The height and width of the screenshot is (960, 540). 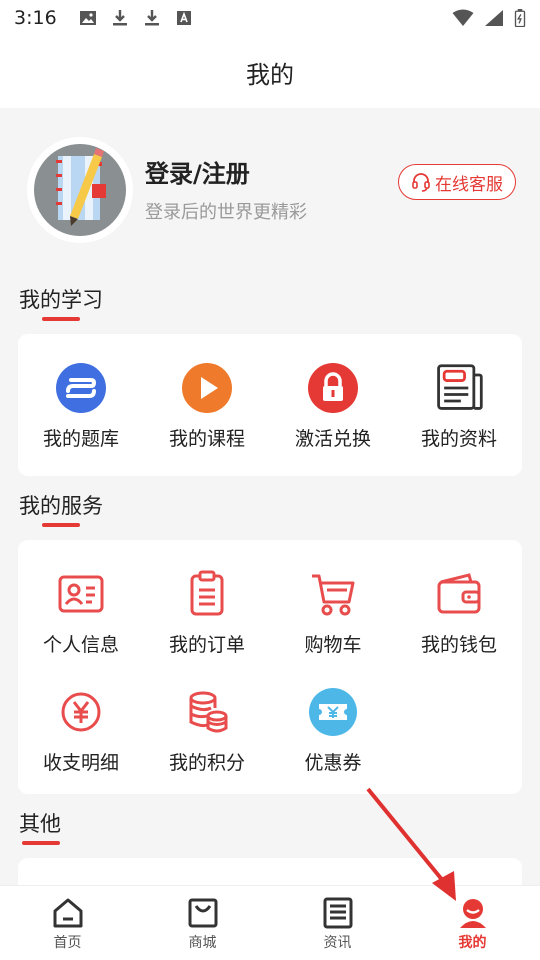 I want to click on grid-item-label: 我的资料, so click(x=458, y=439).